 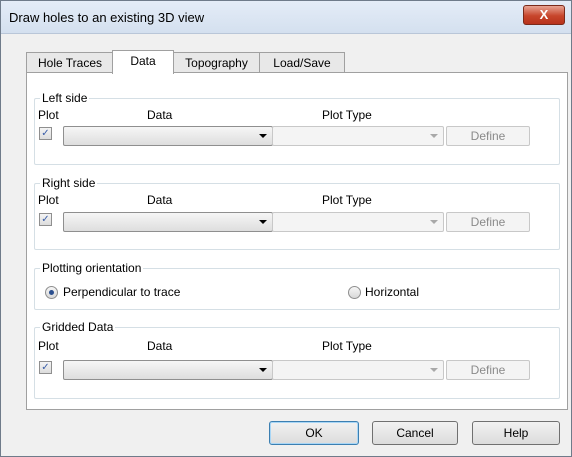 What do you see at coordinates (516, 433) in the screenshot?
I see `help-button: Help` at bounding box center [516, 433].